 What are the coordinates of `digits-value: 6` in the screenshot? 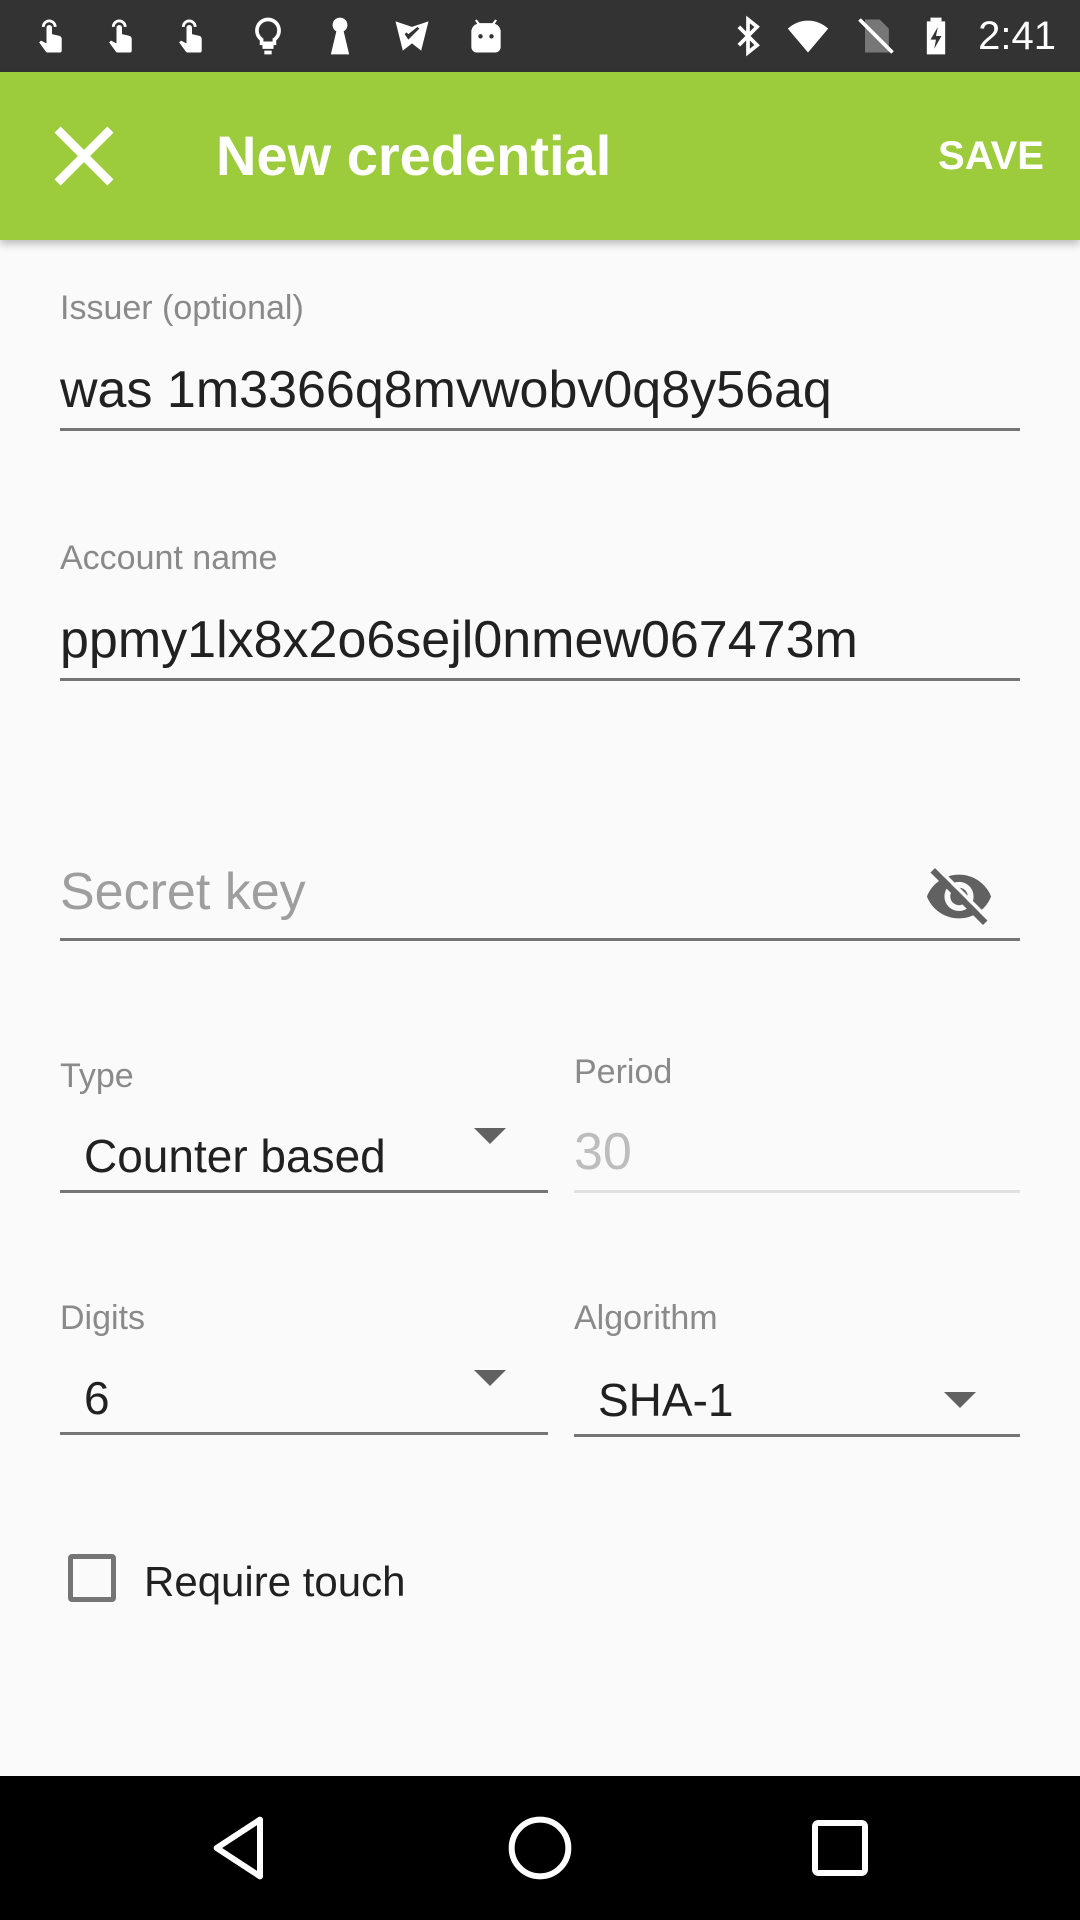 It's located at (97, 1398).